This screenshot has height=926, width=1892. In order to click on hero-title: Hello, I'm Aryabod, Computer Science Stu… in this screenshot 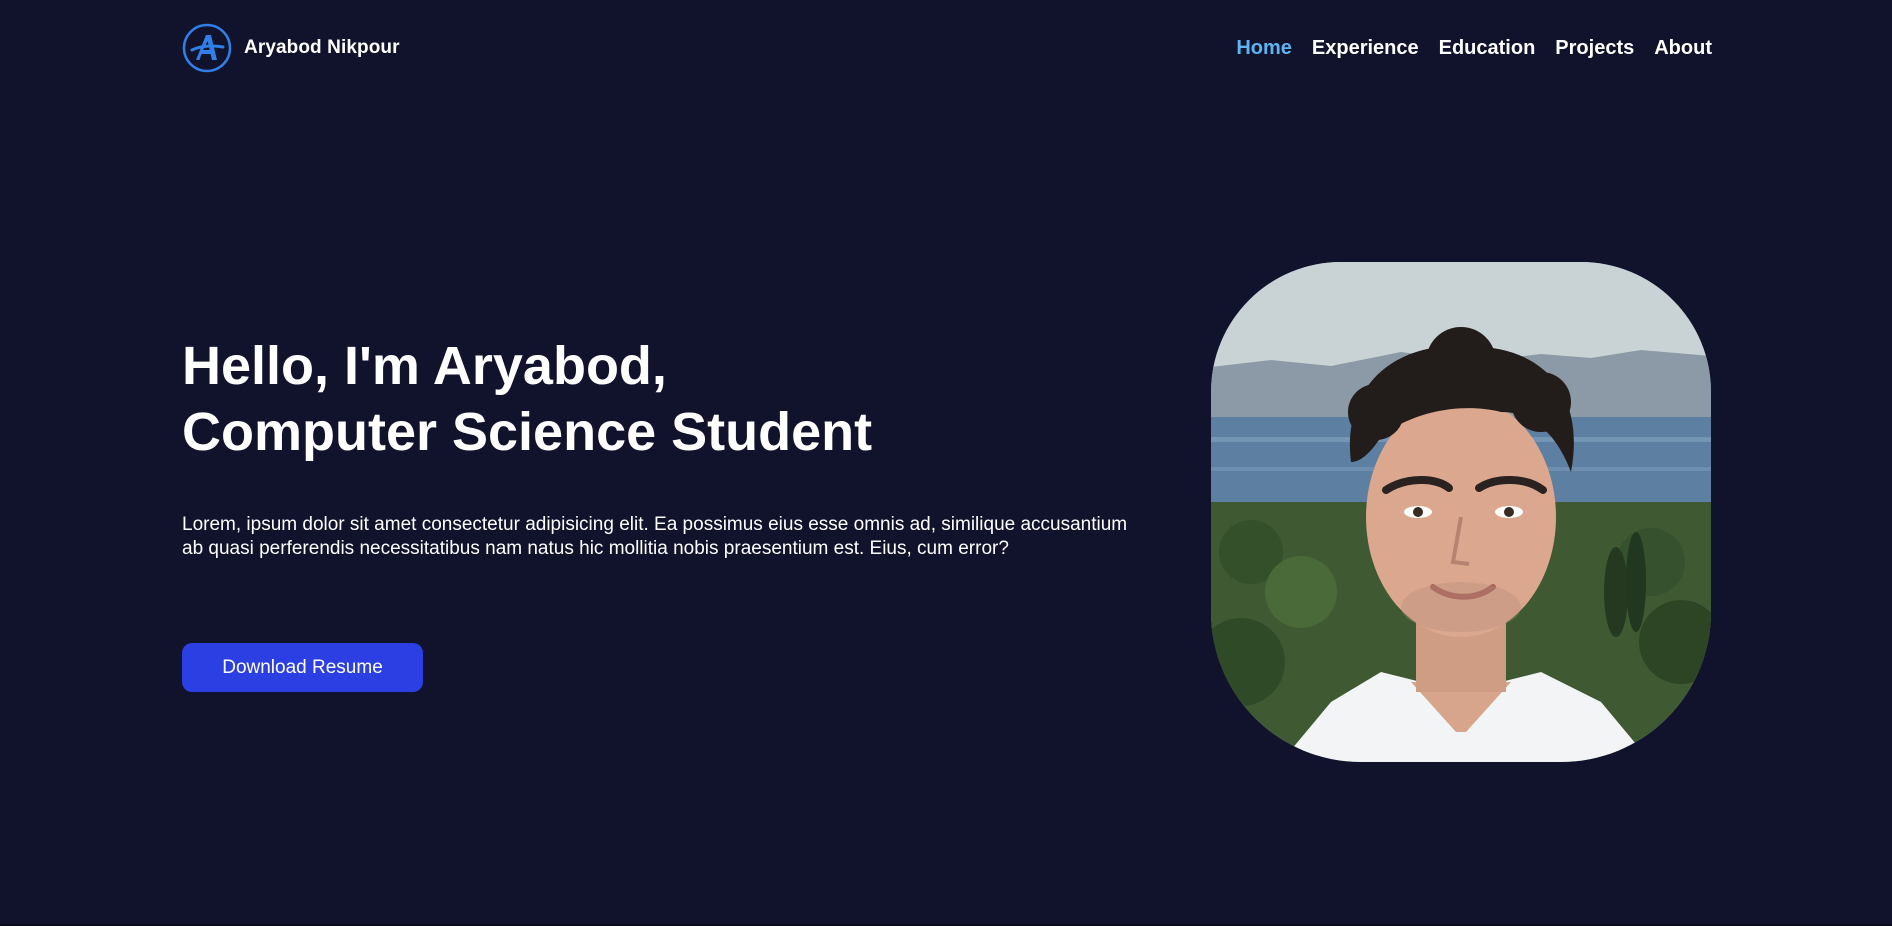, I will do `click(527, 399)`.